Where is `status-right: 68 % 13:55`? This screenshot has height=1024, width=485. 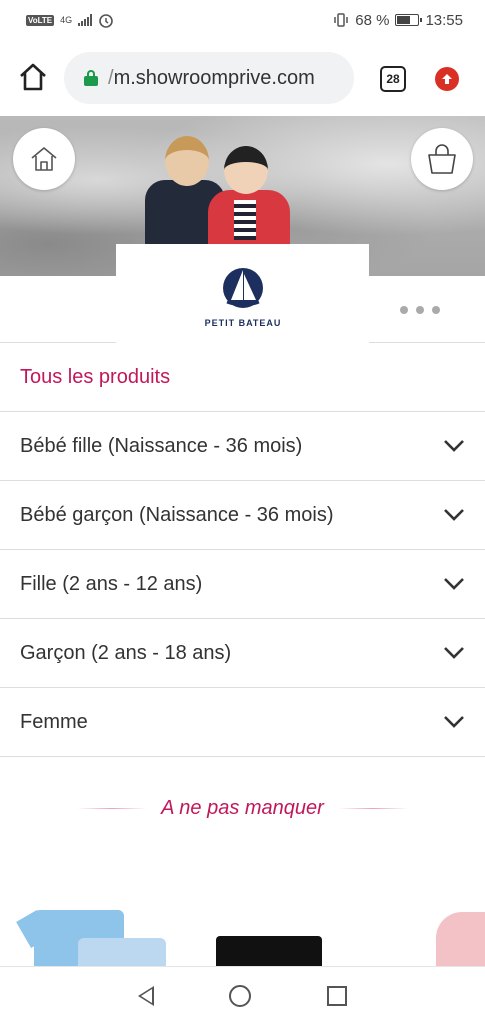
status-right: 68 % 13:55 is located at coordinates (398, 20).